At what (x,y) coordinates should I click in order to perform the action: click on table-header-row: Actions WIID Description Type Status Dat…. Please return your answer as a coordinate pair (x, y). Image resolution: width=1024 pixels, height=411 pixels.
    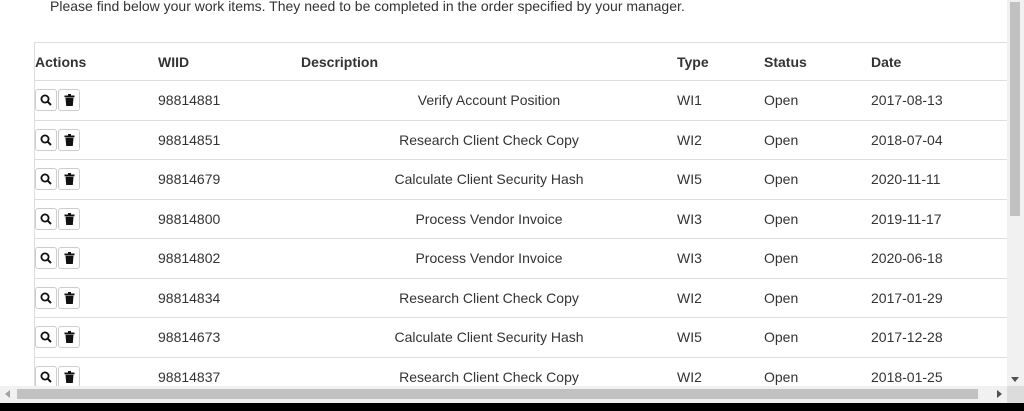
    Looking at the image, I should click on (521, 61).